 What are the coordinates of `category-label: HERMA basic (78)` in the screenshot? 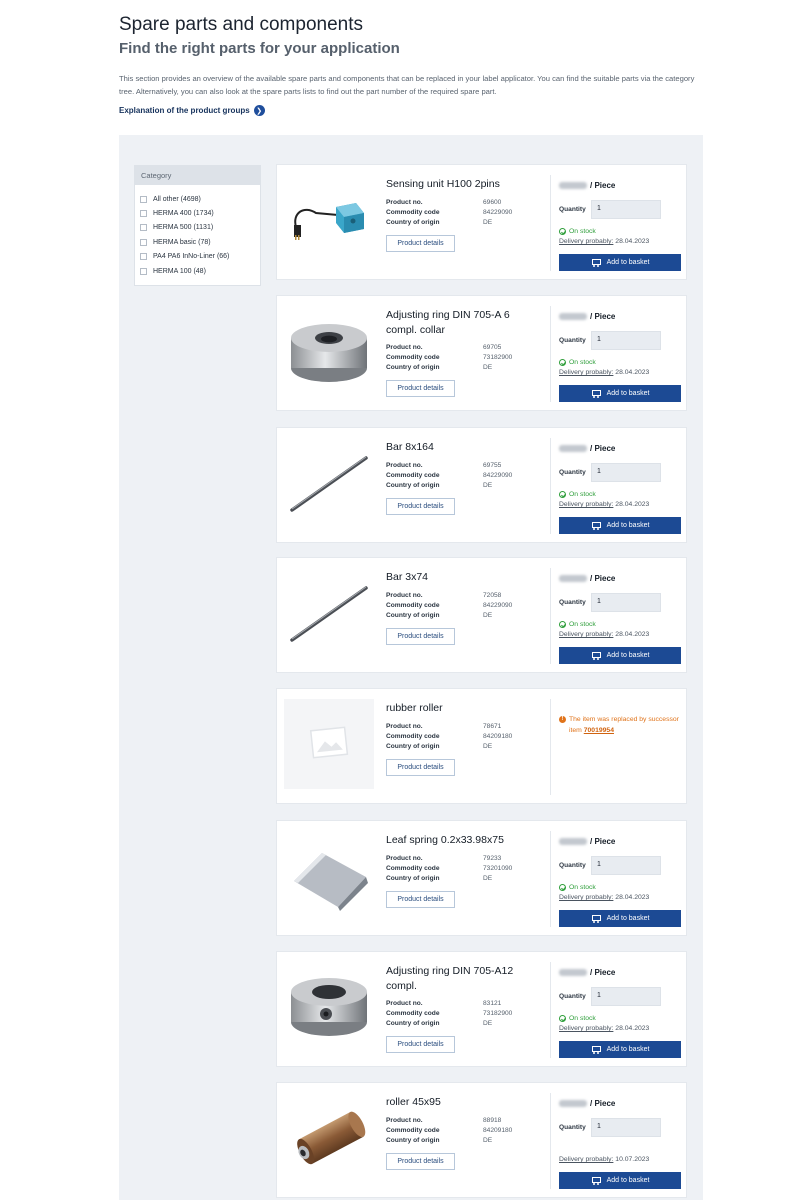 It's located at (182, 242).